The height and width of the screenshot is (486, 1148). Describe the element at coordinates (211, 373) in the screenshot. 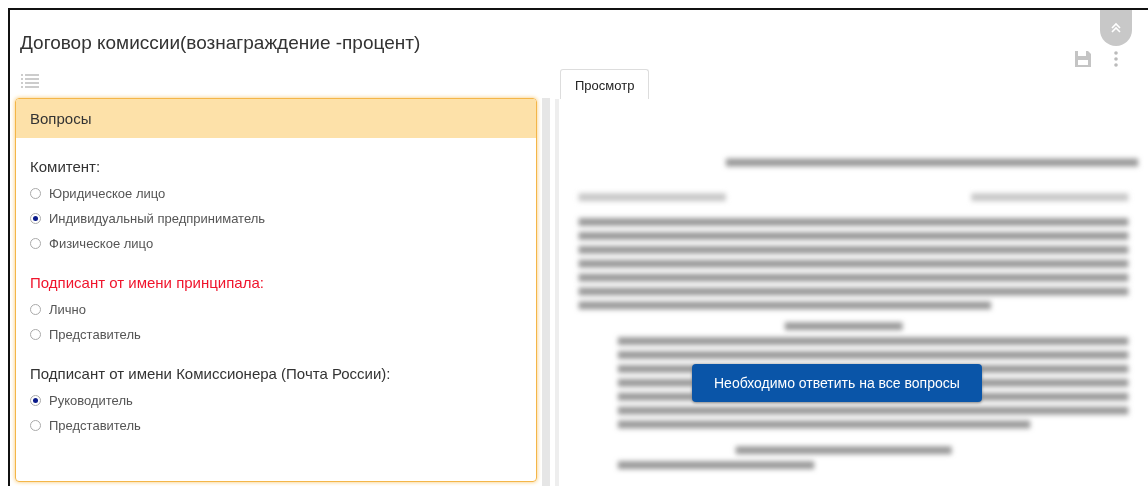

I see `question-label: Подписант от имени Комиссионера (Почта России):` at that location.